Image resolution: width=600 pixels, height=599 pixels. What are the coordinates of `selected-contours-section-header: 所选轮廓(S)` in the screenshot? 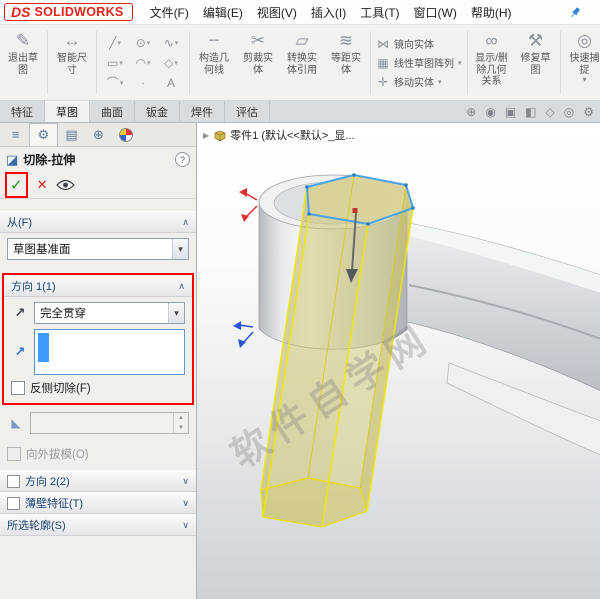 It's located at (98, 525).